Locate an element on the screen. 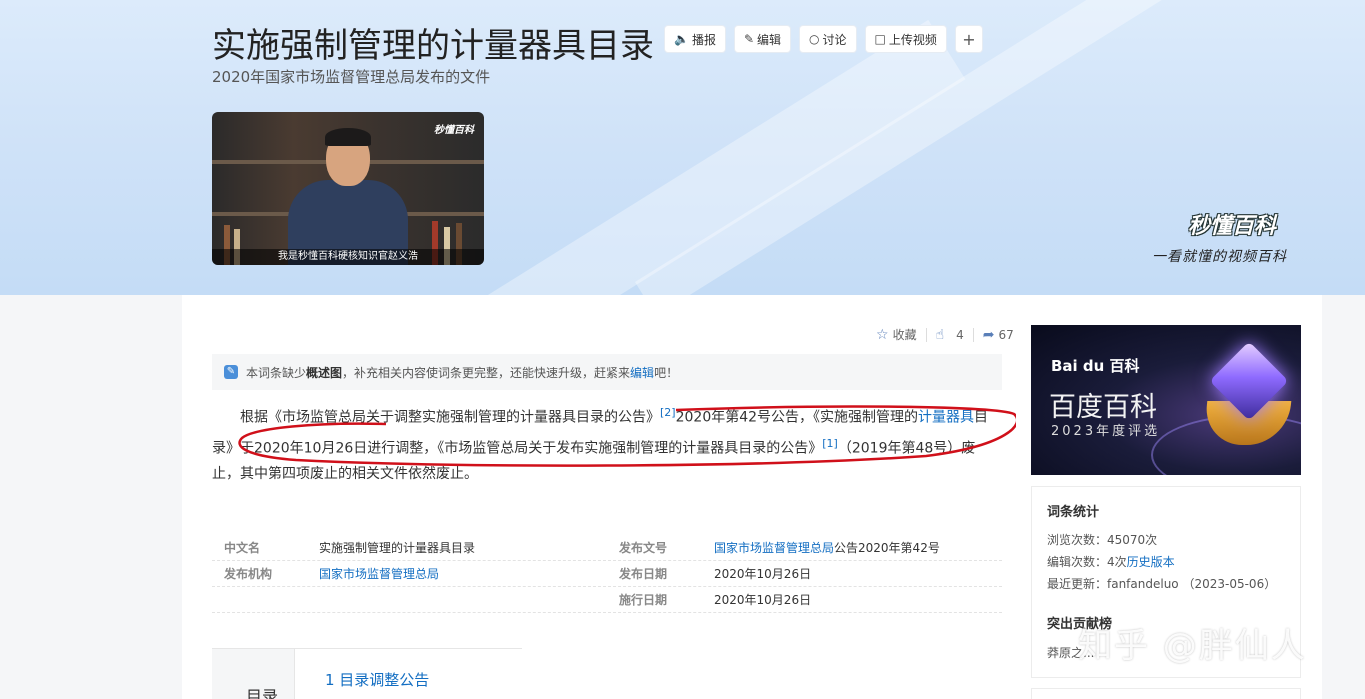 The height and width of the screenshot is (699, 1365). speaker-icon: 🔈 is located at coordinates (681, 39).